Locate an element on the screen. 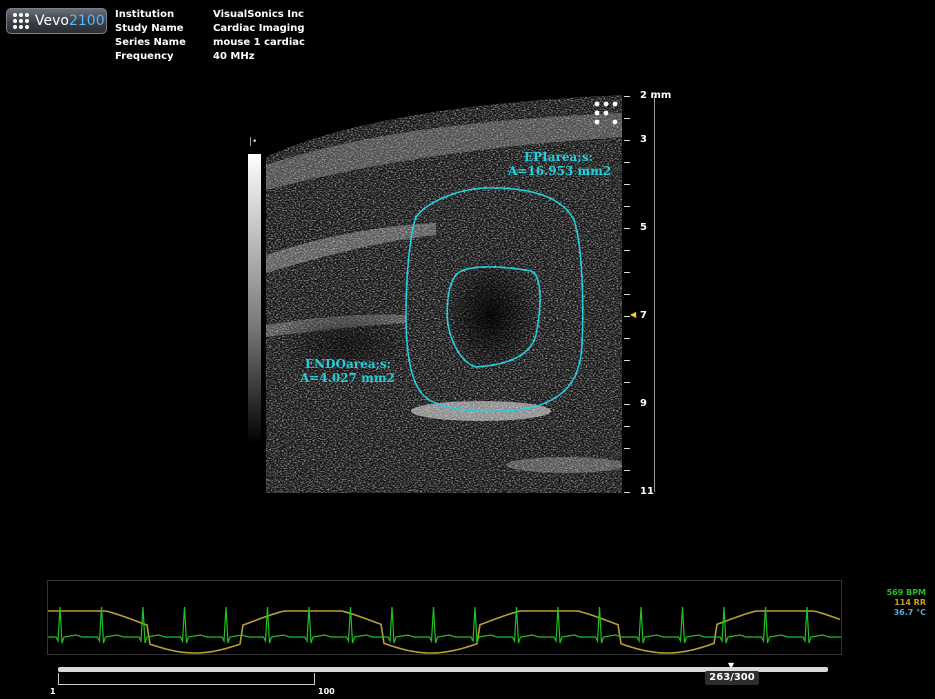  grayscale-bar is located at coordinates (254, 299).